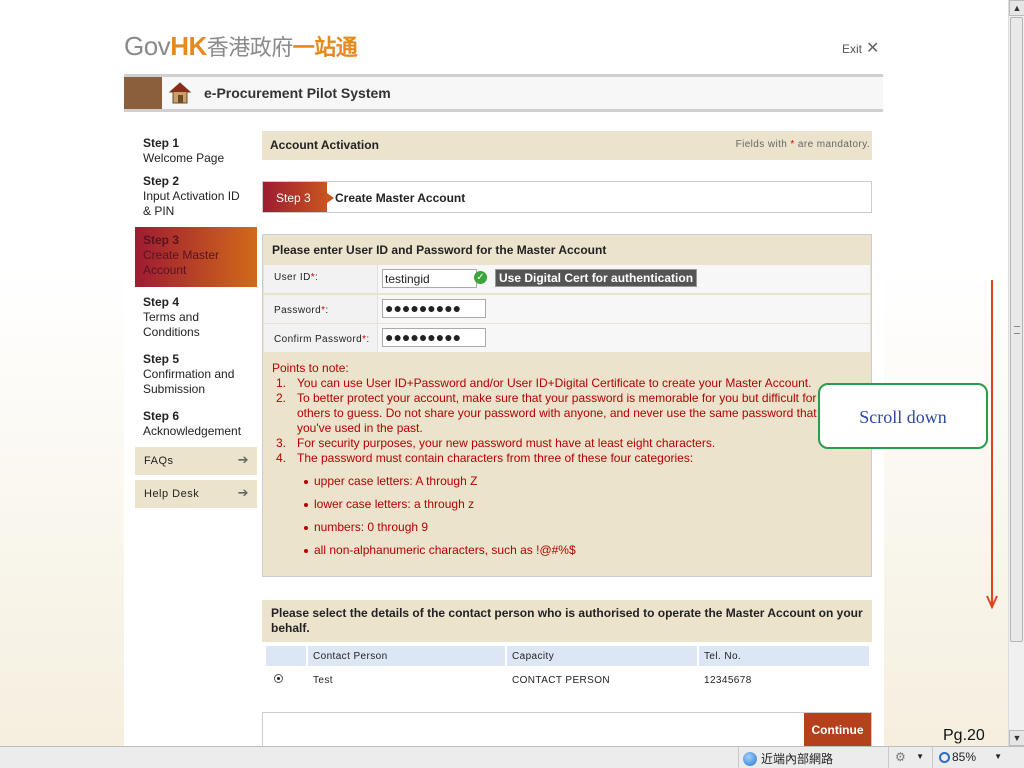 The height and width of the screenshot is (768, 1024). I want to click on digital-cert-button: Use Digital Cert for authentication, so click(596, 278).